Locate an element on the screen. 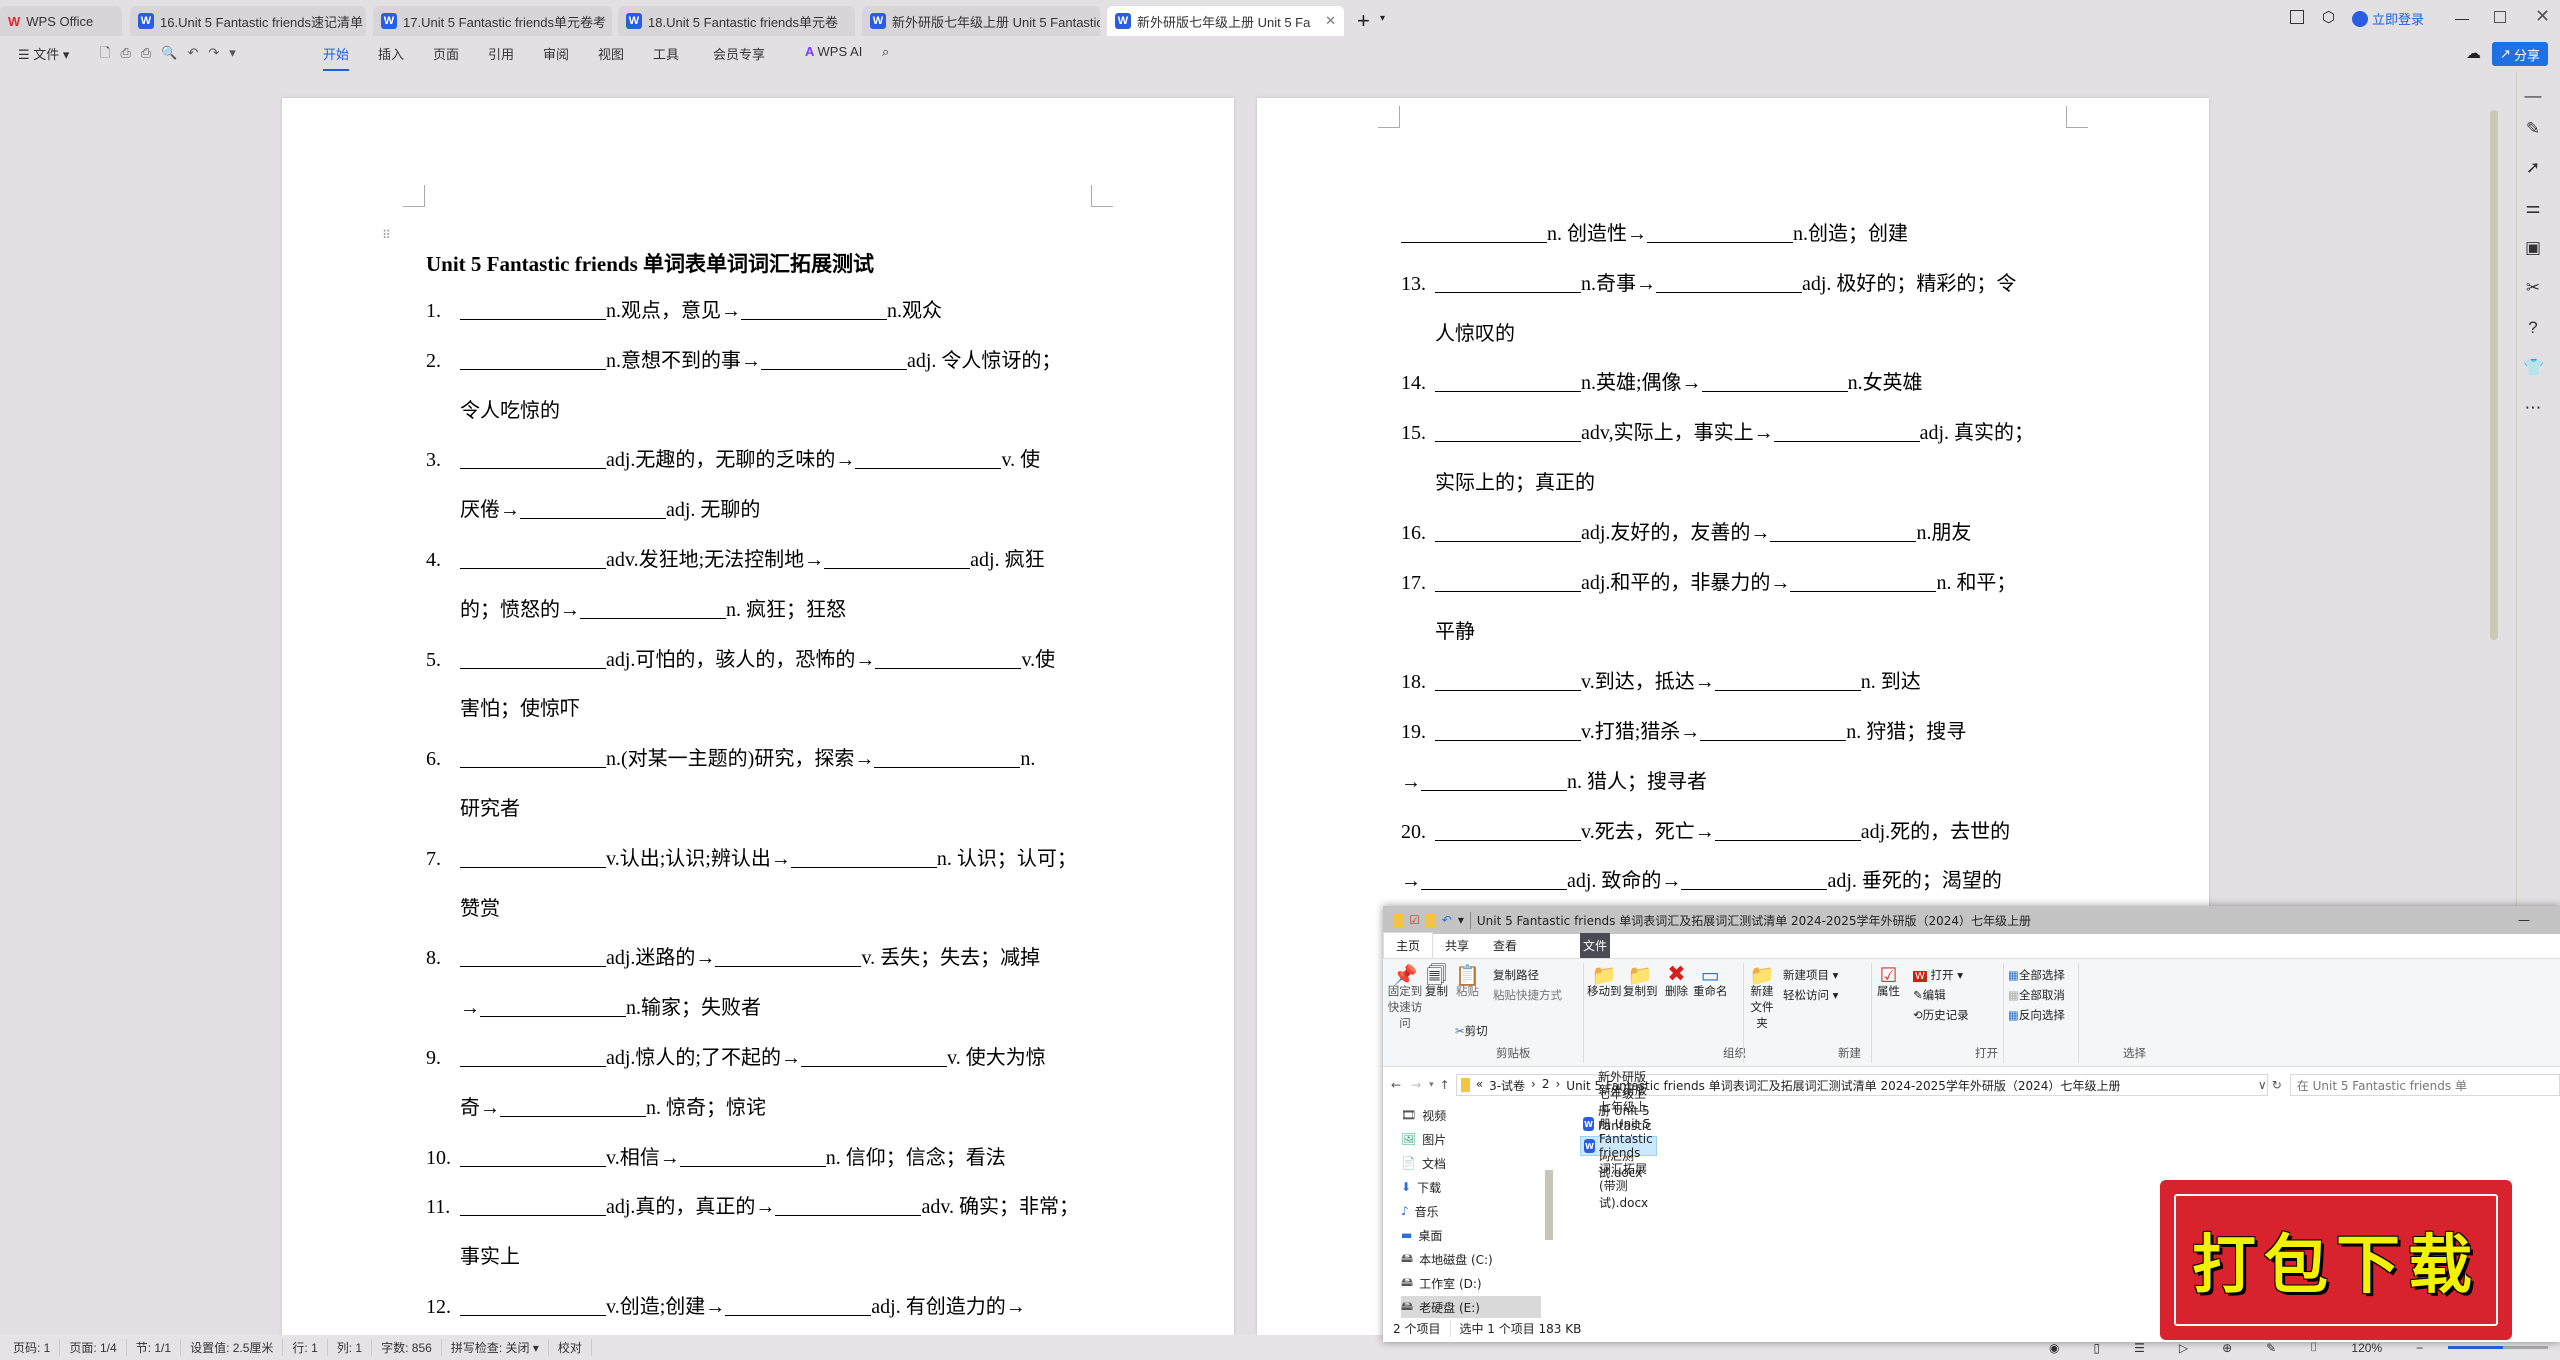 The width and height of the screenshot is (2560, 1360). download-package-stamp: 打包下载 is located at coordinates (2336, 1260).